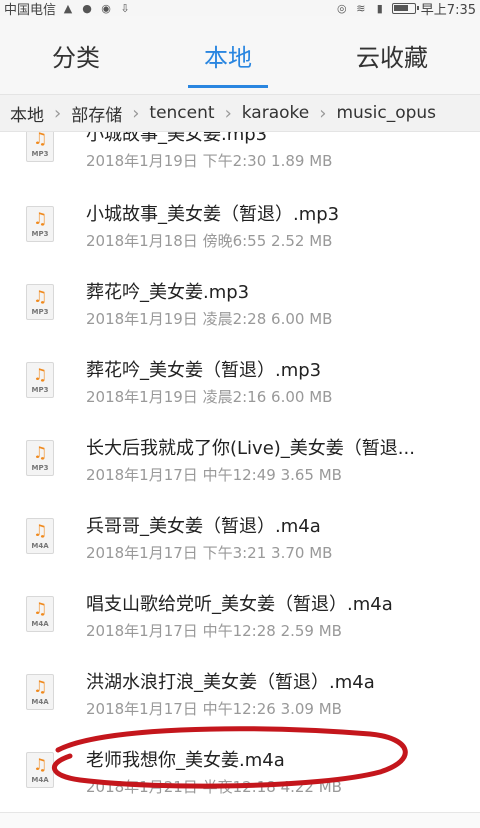 The height and width of the screenshot is (828, 480). Describe the element at coordinates (240, 820) in the screenshot. I see `bottom-toolbar` at that location.